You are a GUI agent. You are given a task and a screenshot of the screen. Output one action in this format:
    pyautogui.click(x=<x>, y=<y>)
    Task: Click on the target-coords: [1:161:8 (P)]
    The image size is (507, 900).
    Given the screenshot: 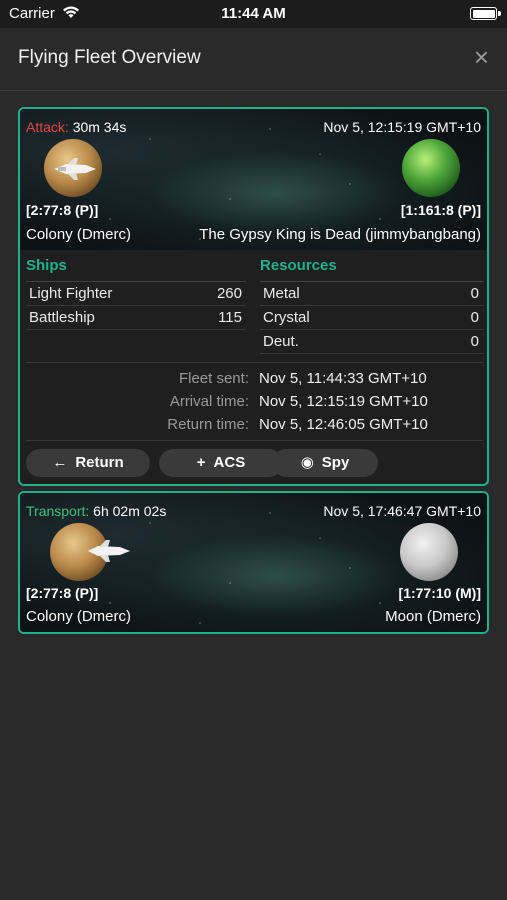 What is the action you would take?
    pyautogui.click(x=441, y=210)
    